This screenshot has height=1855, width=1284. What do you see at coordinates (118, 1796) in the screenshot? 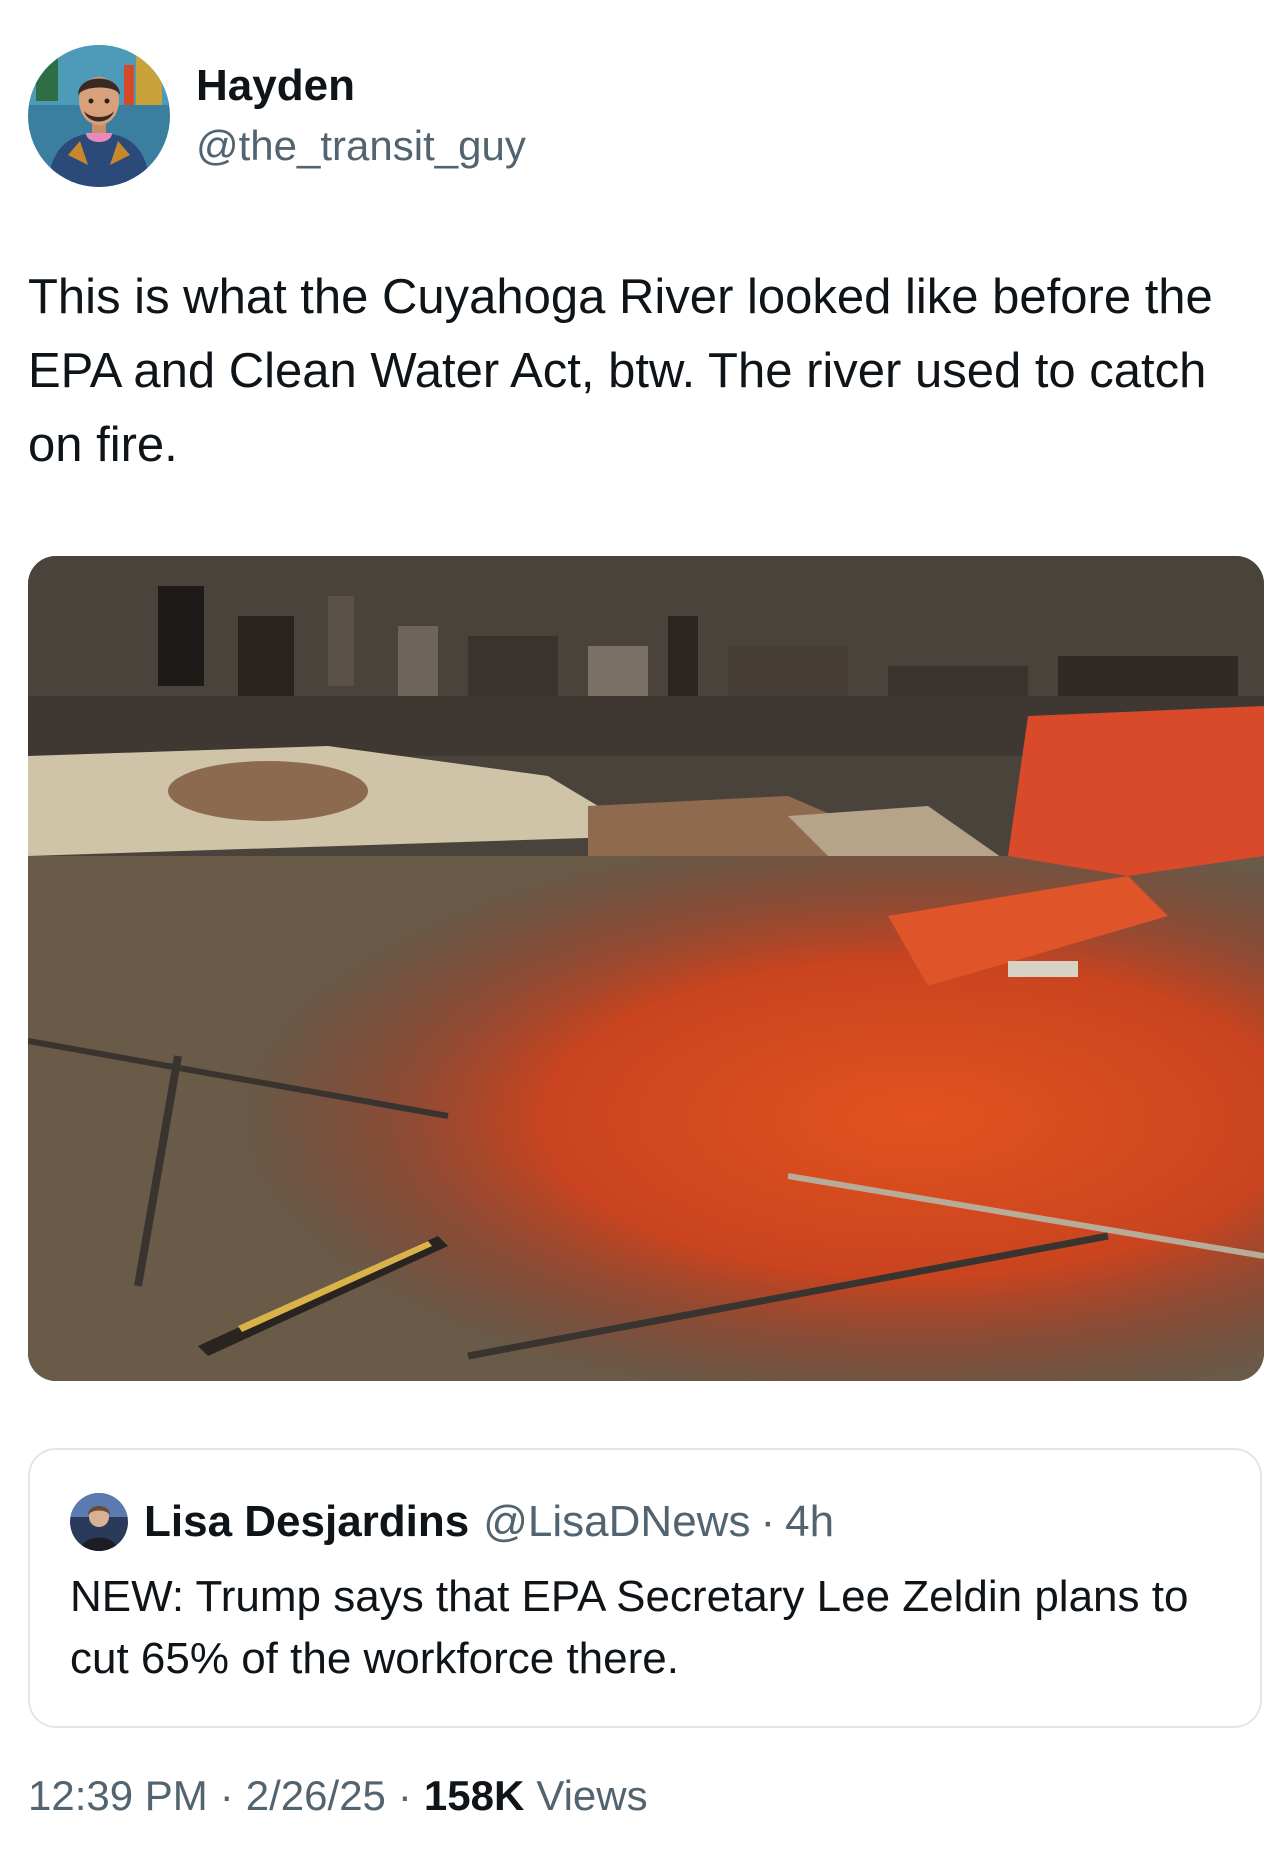
I see `tweet-time: 12:39 PM` at bounding box center [118, 1796].